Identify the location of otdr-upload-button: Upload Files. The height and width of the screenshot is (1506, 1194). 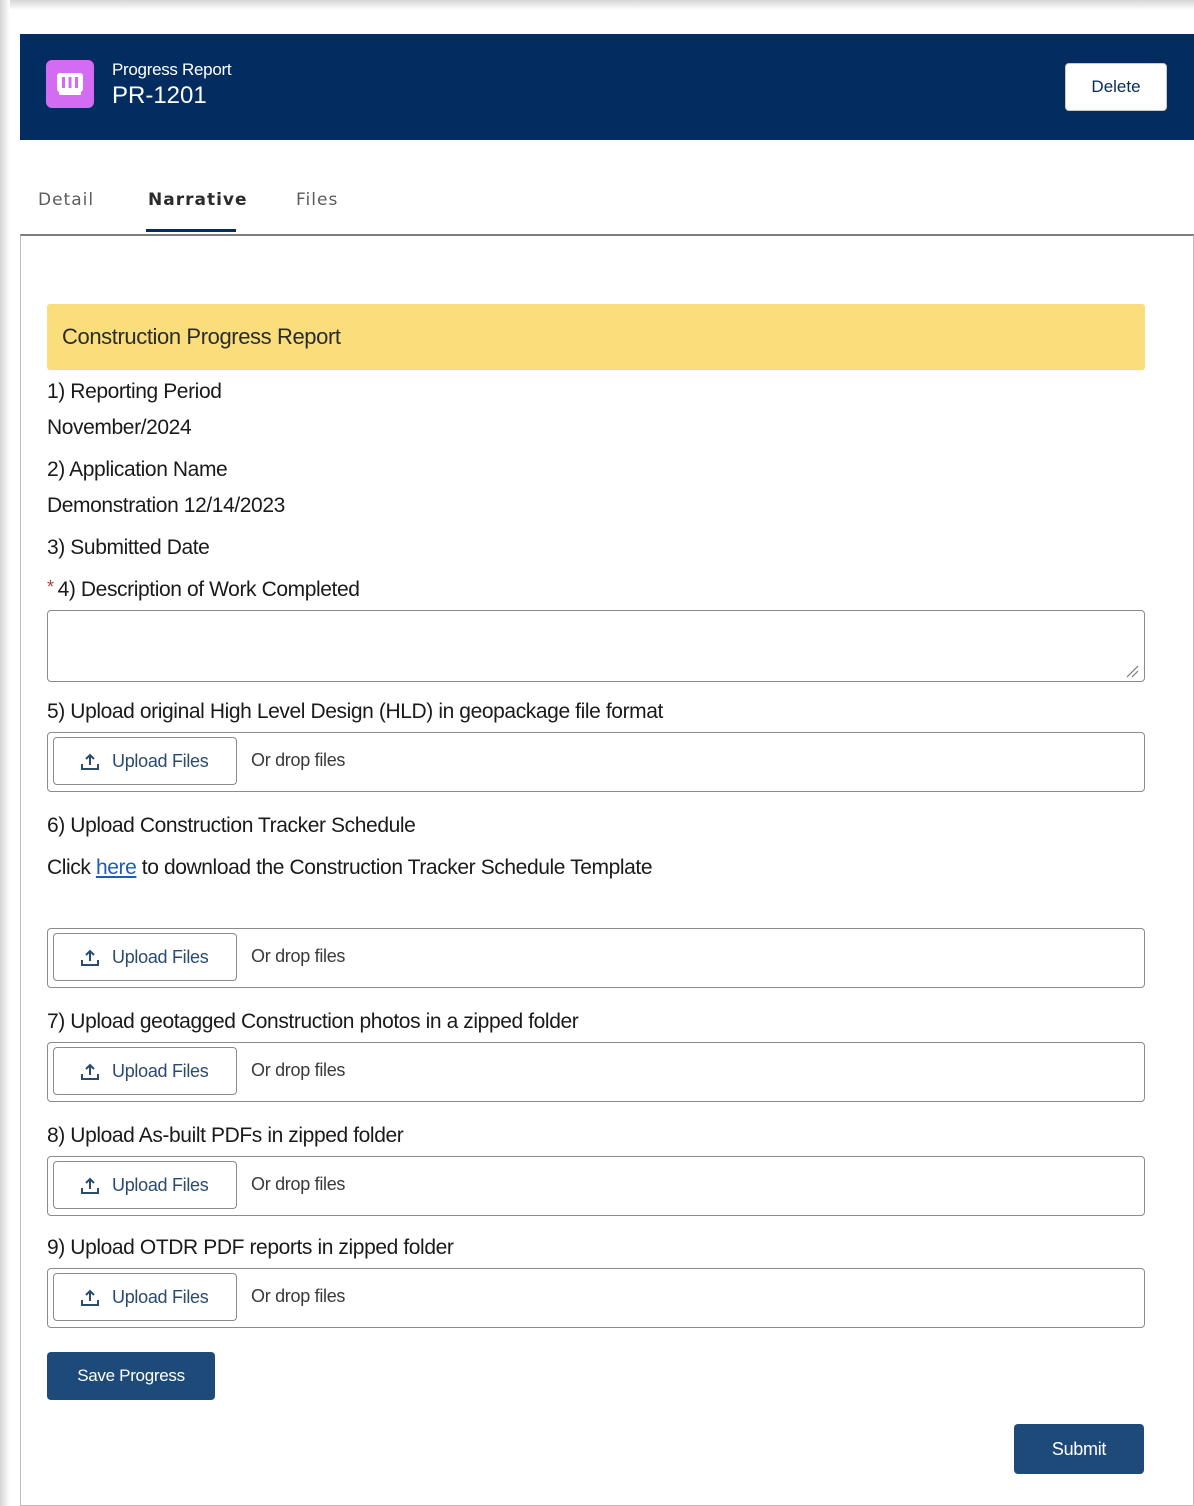
(145, 1297).